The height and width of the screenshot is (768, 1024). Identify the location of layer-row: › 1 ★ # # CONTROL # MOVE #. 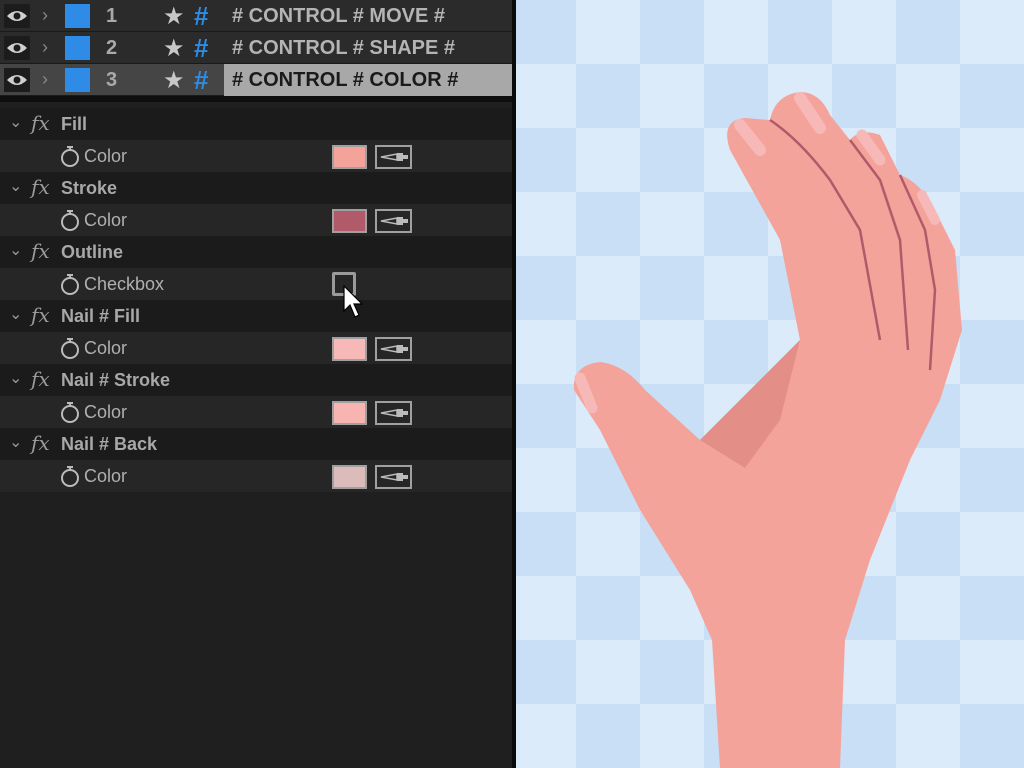
(256, 16).